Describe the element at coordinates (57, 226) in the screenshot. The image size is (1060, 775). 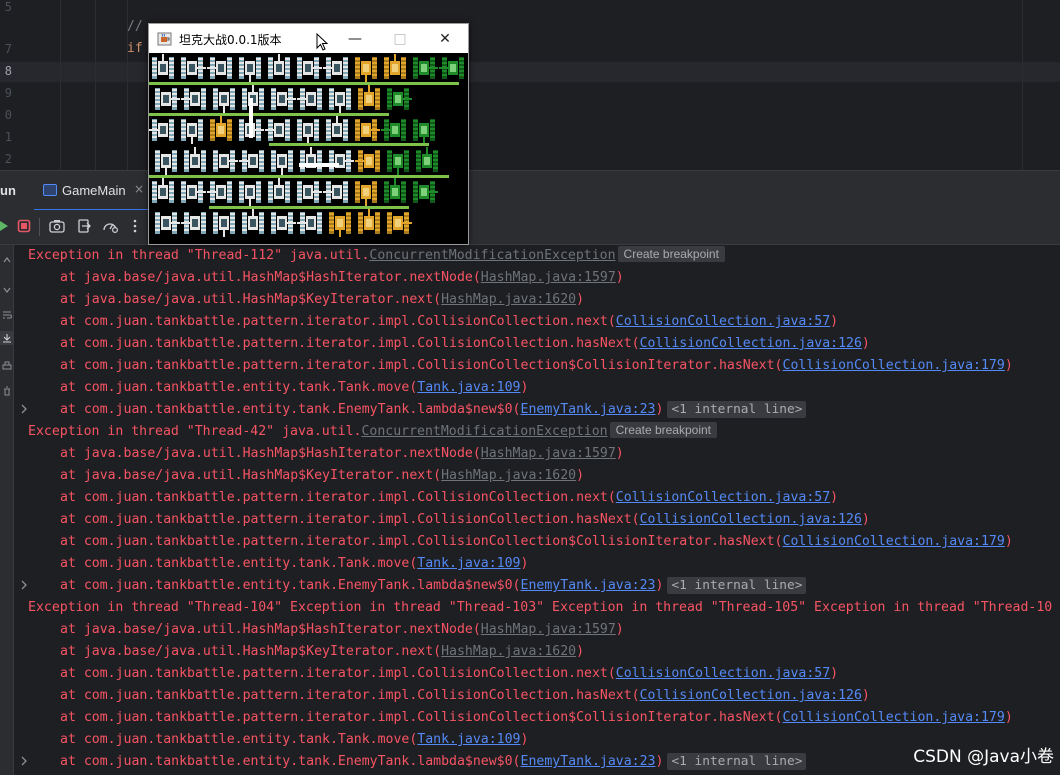
I see `camera-icon` at that location.